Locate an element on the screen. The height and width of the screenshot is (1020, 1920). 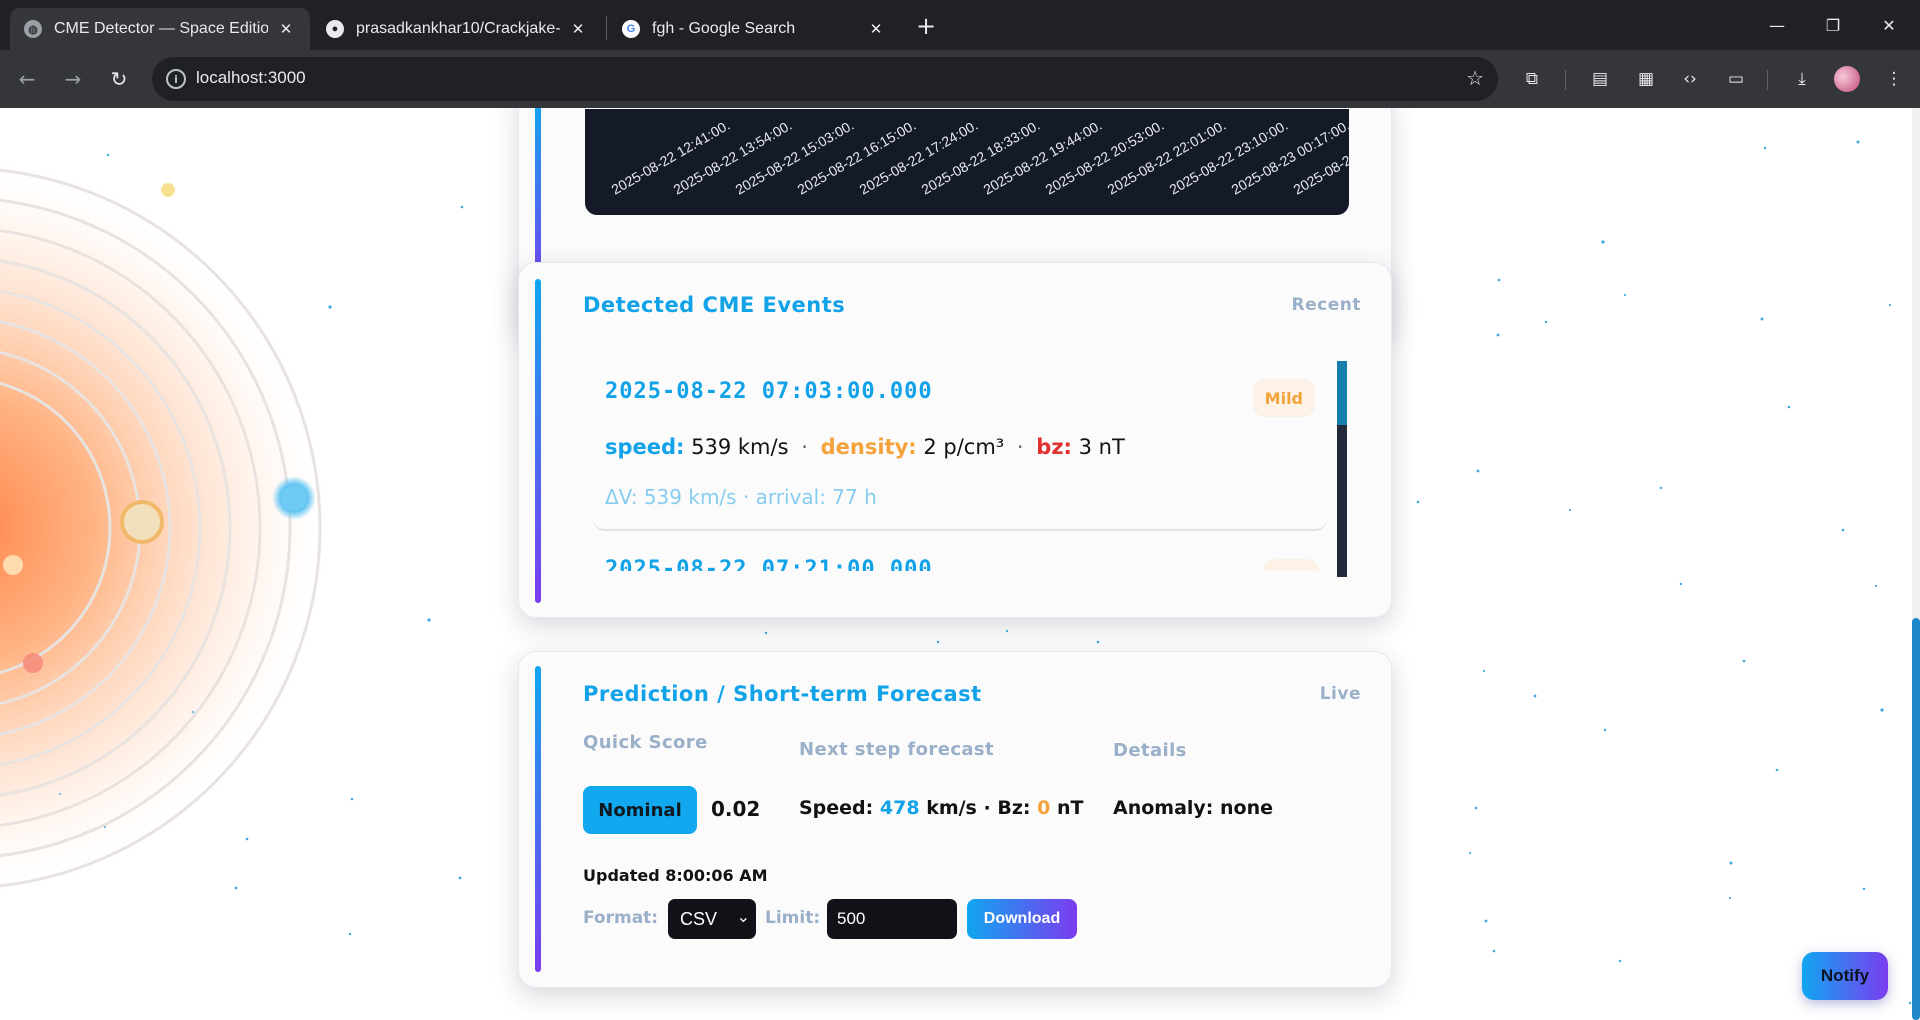
limit-label: Limit: is located at coordinates (793, 918).